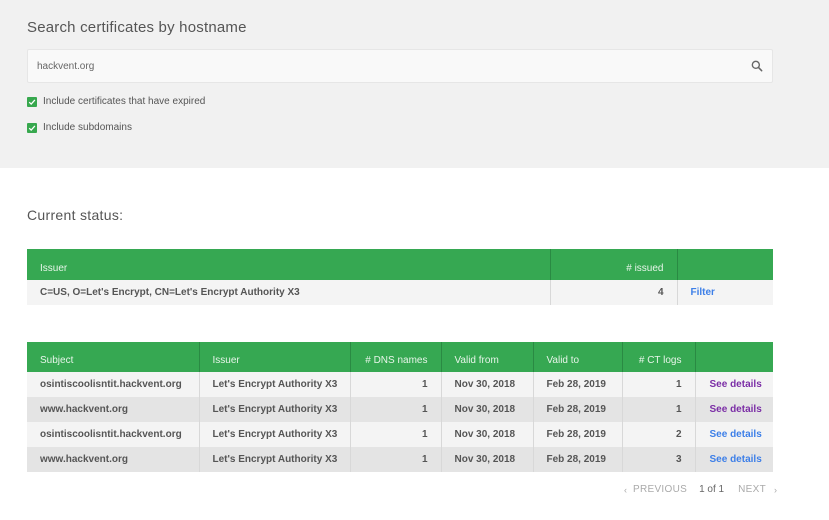 The image size is (829, 520). What do you see at coordinates (659, 434) in the screenshot?
I see `ct-logs-cell: 2` at bounding box center [659, 434].